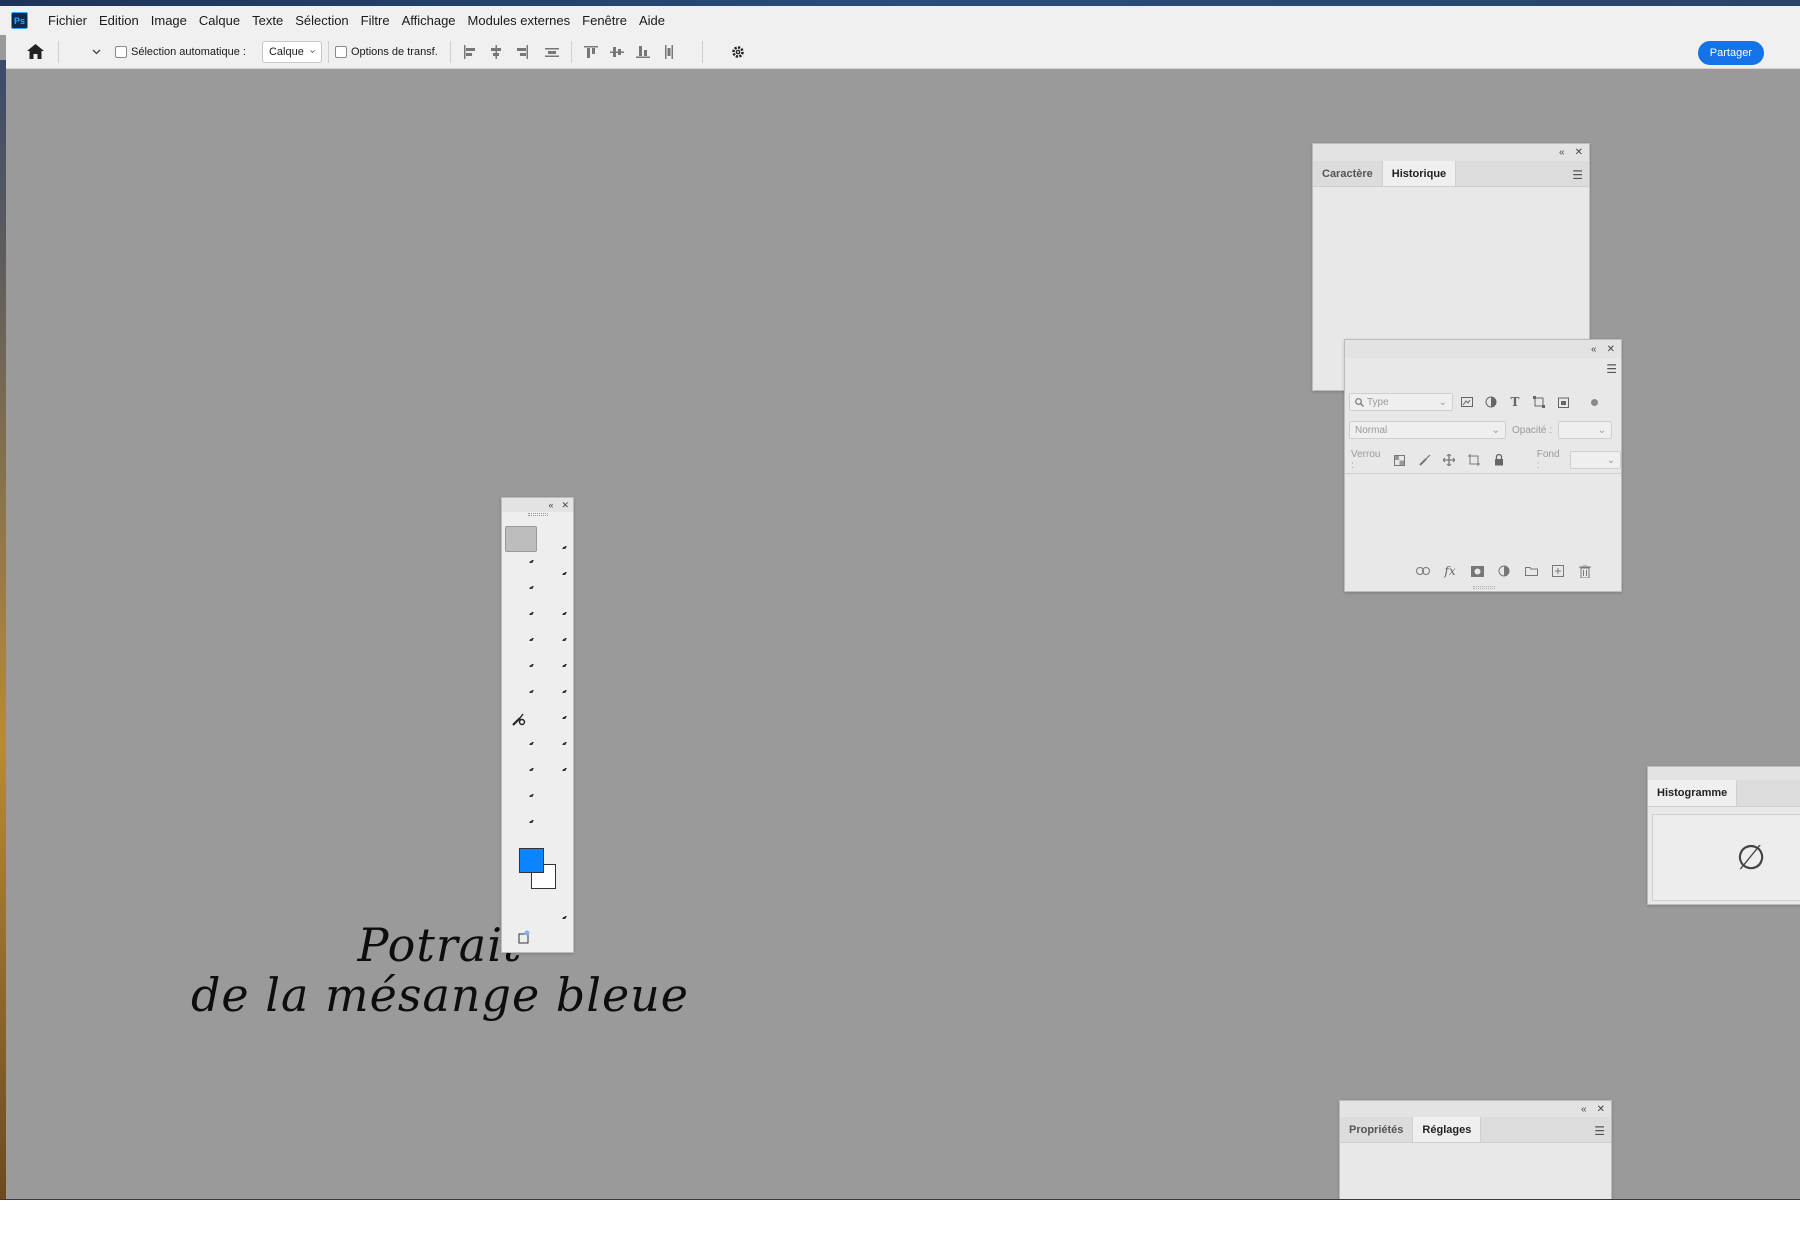 The image size is (1800, 1260). What do you see at coordinates (1531, 571) in the screenshot?
I see `new-group-folder-icon` at bounding box center [1531, 571].